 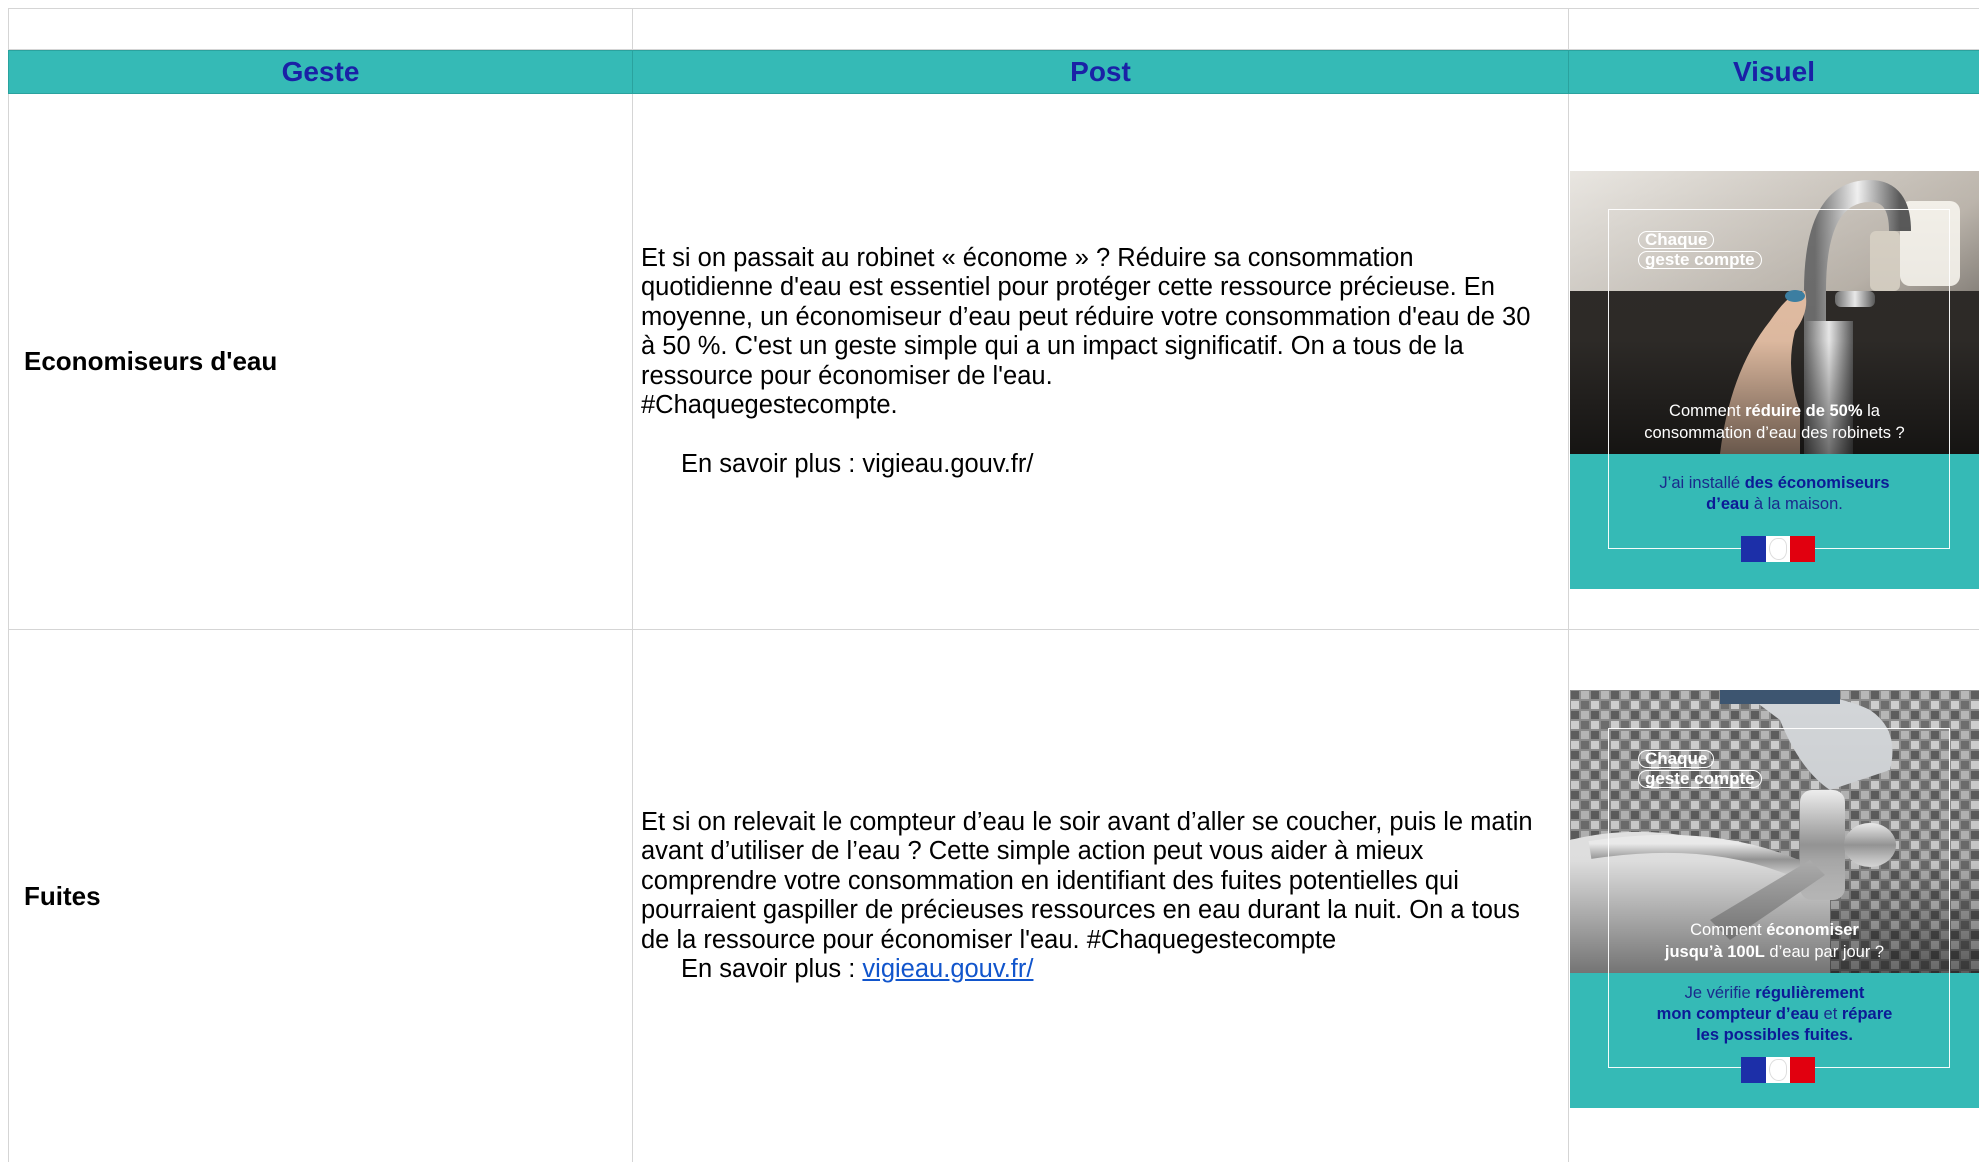 I want to click on column-header-geste: Geste, so click(x=320, y=72).